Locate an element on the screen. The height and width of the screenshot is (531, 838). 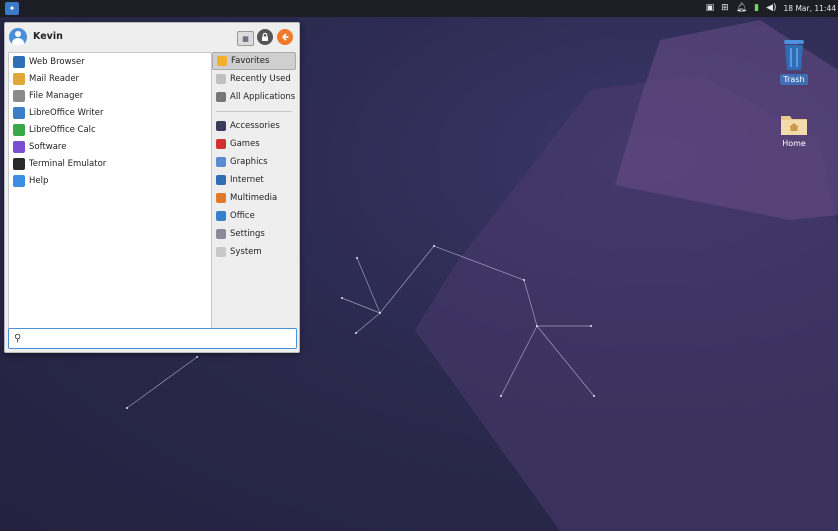
app-item-mail-reader: Mail Reader is located at coordinates (110, 78).